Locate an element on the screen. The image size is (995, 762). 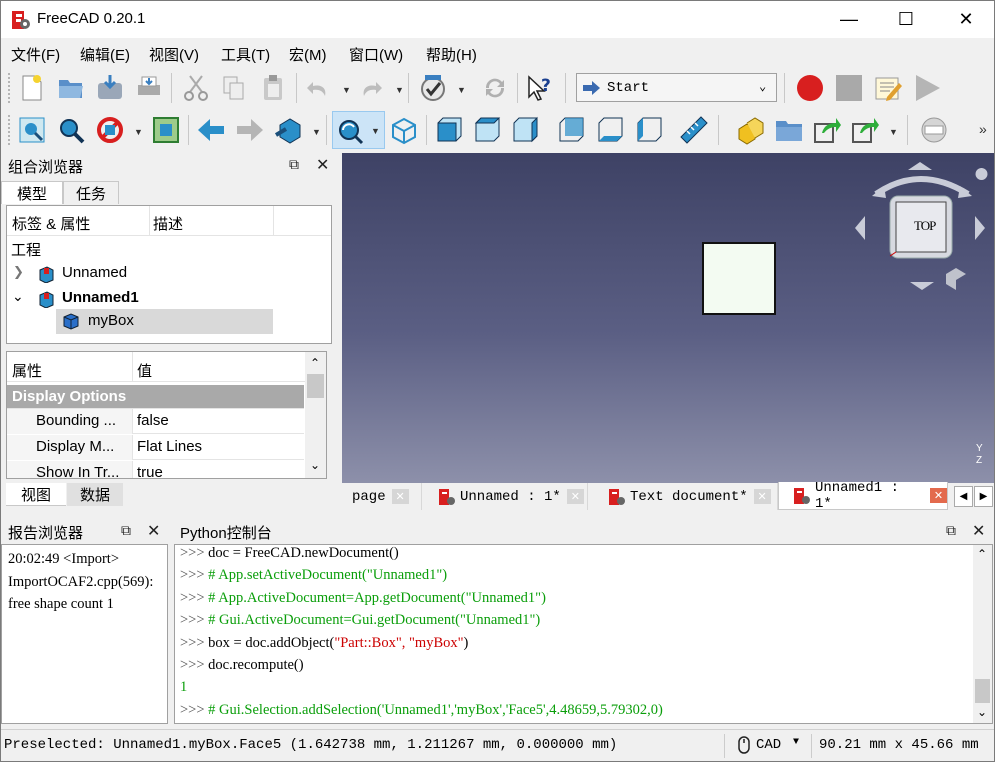
toolbar-overflow-icon: » is located at coordinates (983, 129).